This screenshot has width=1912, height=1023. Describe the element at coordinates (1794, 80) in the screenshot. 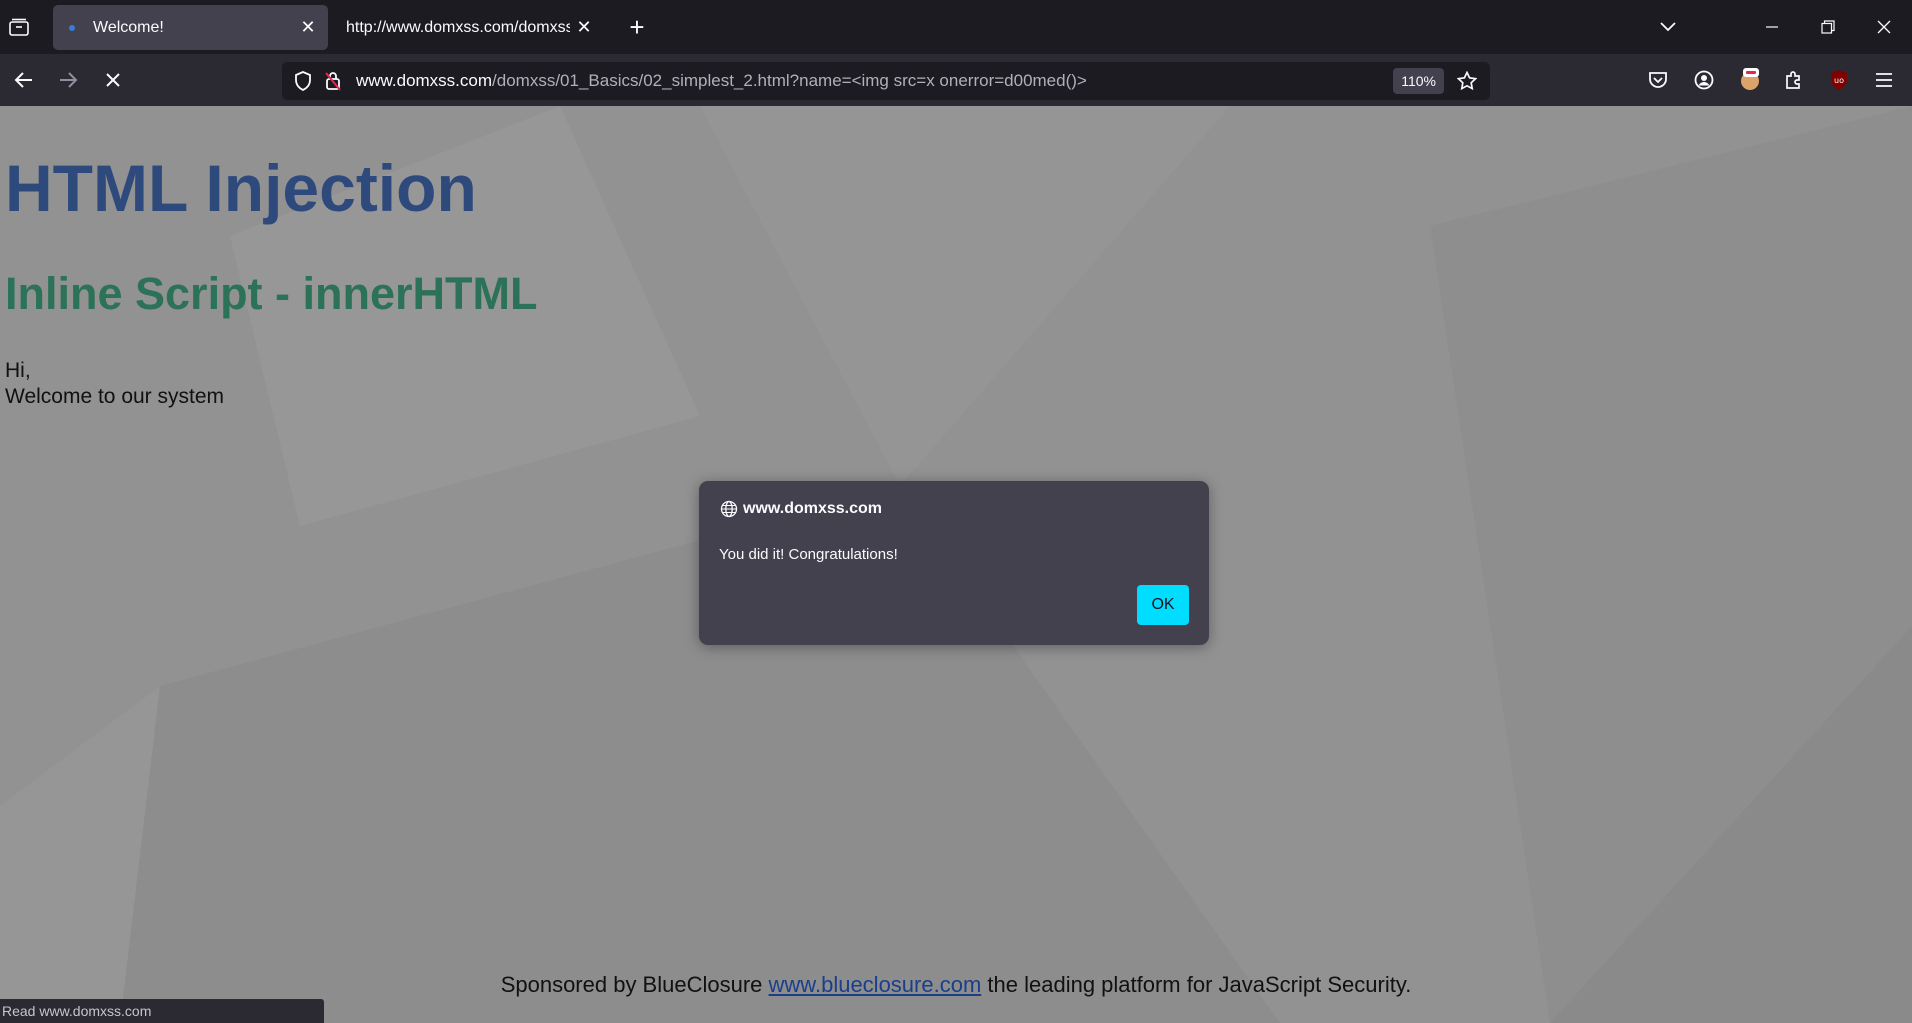

I see `extensions-puzzle-icon` at that location.